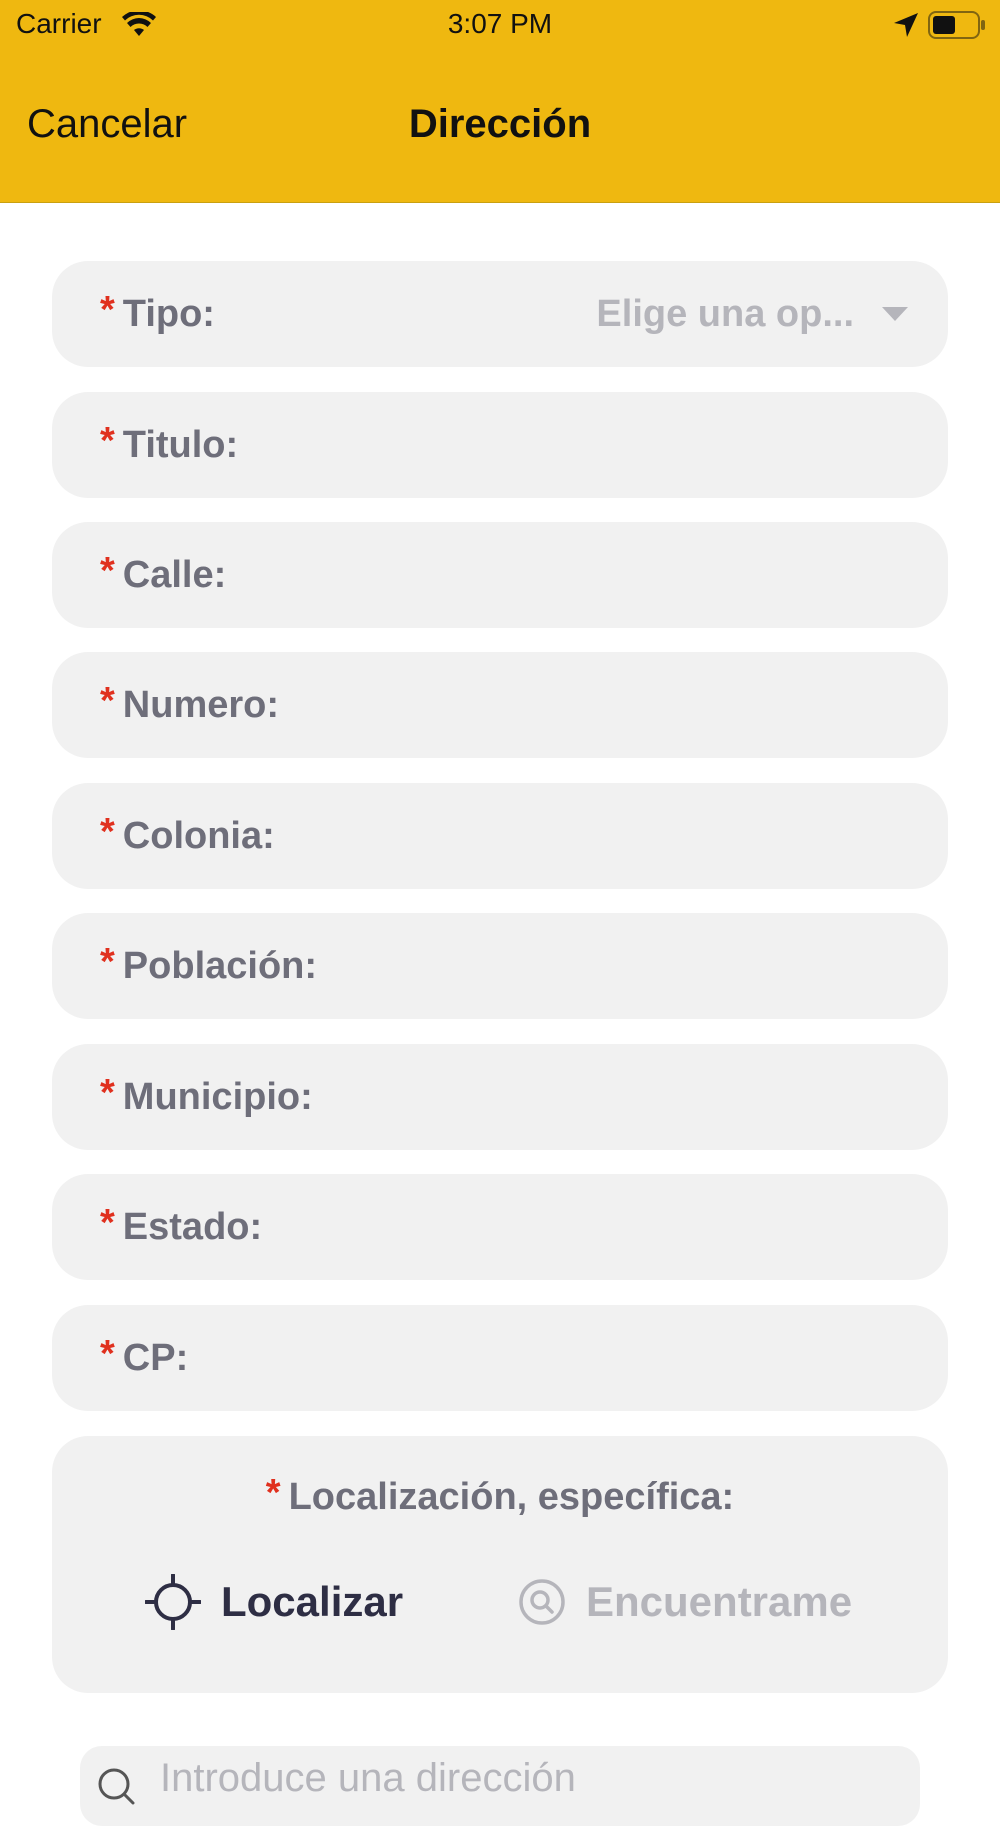 Image resolution: width=1000 pixels, height=1826 pixels. Describe the element at coordinates (511, 1497) in the screenshot. I see `location-label: Localización, específica:` at that location.